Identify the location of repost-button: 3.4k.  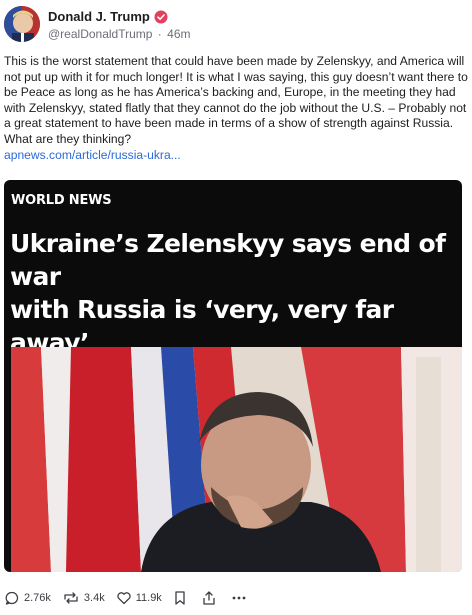
(83, 598).